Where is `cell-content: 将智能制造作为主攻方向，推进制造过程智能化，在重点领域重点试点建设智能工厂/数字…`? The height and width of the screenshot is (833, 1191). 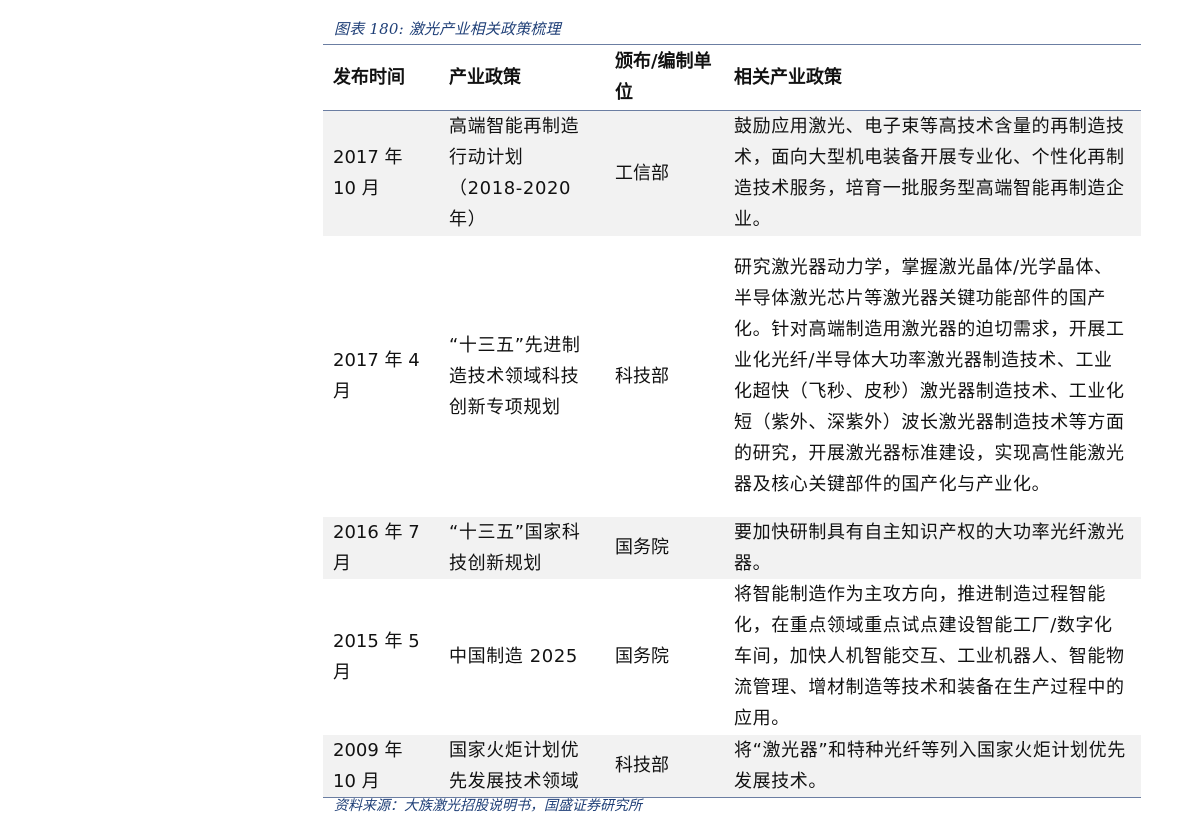 cell-content: 将智能制造作为主攻方向，推进制造过程智能化，在重点领域重点试点建设智能工厂/数字… is located at coordinates (929, 656).